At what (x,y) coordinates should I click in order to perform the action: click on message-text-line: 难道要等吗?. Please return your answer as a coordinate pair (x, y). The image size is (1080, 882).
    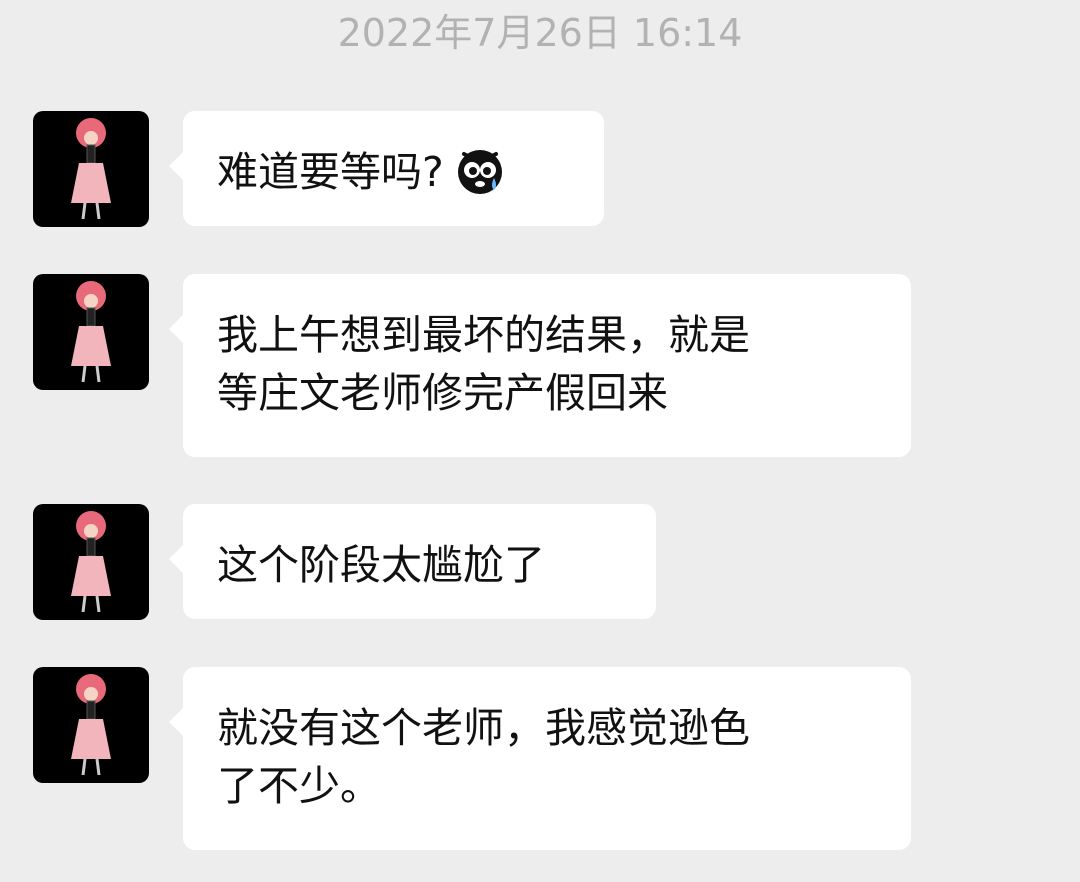
    Looking at the image, I should click on (393, 177).